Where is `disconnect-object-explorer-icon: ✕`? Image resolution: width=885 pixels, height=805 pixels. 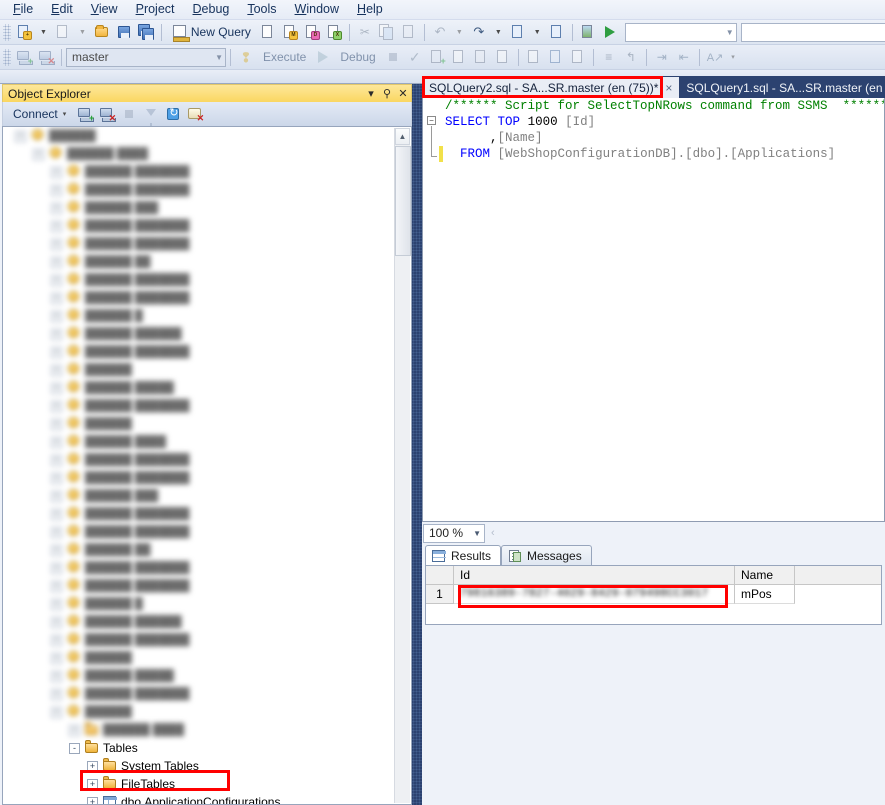 disconnect-object-explorer-icon: ✕ is located at coordinates (107, 114).